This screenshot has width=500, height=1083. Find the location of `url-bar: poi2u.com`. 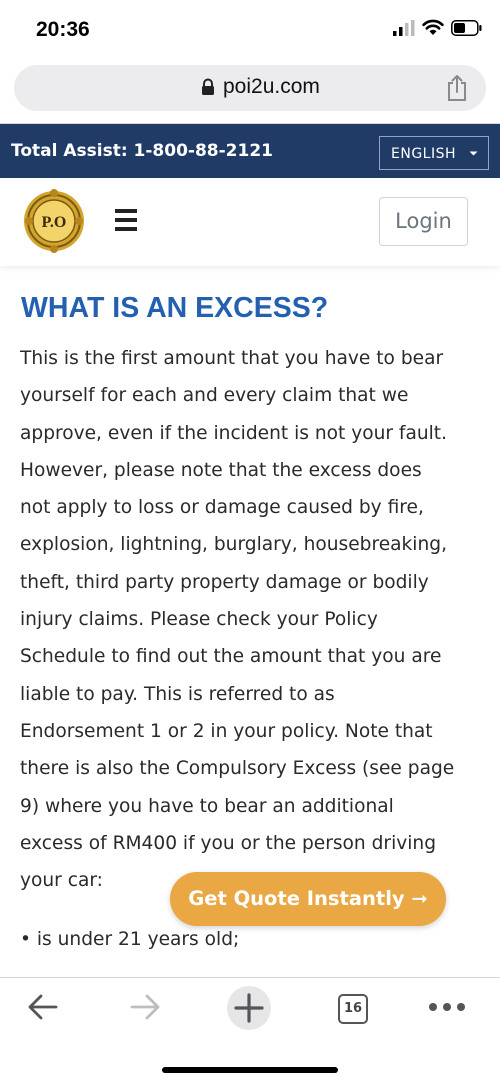

url-bar: poi2u.com is located at coordinates (250, 88).